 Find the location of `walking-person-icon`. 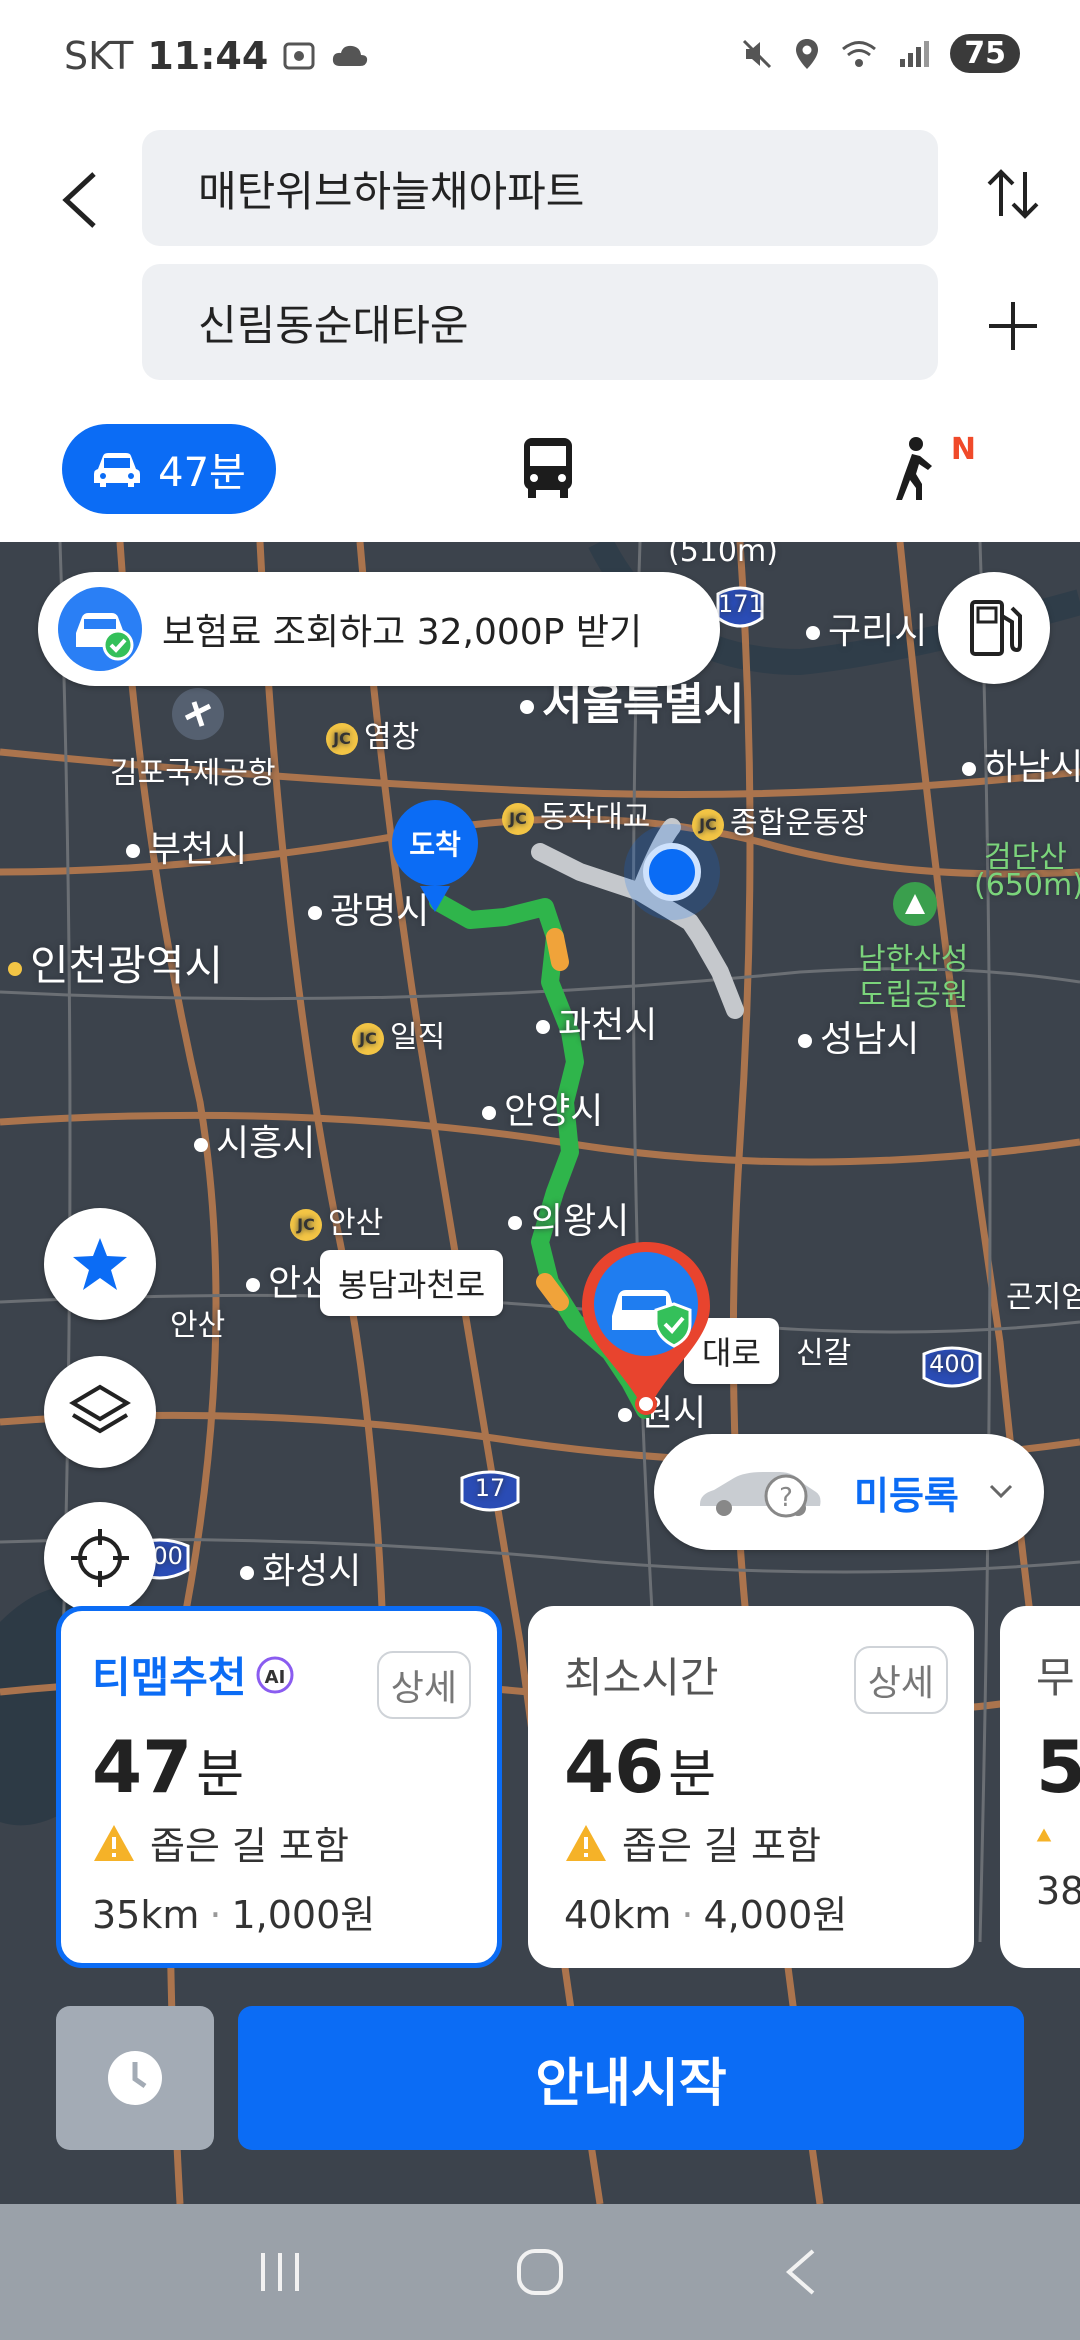

walking-person-icon is located at coordinates (914, 468).